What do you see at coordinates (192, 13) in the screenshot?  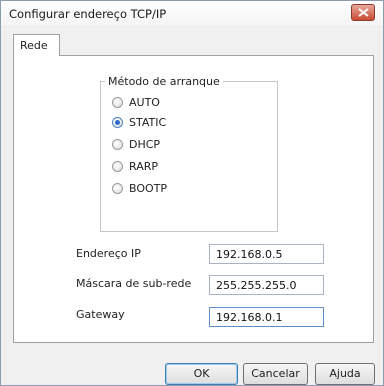 I see `title-bar: Configurar endereço TCP/IP` at bounding box center [192, 13].